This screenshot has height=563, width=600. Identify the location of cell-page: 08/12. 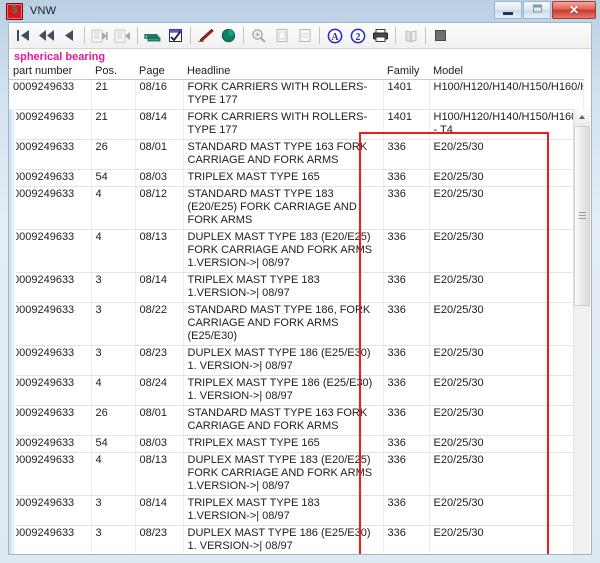
(159, 208).